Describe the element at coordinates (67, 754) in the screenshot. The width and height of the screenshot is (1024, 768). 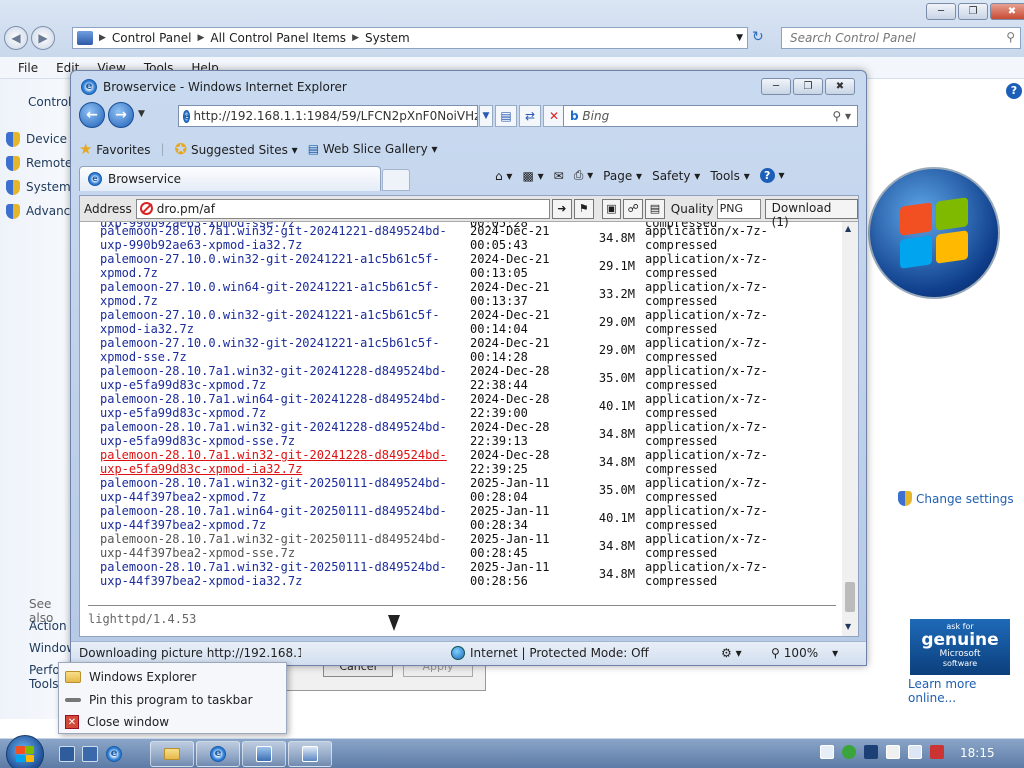
I see `show-desktop-quick` at that location.